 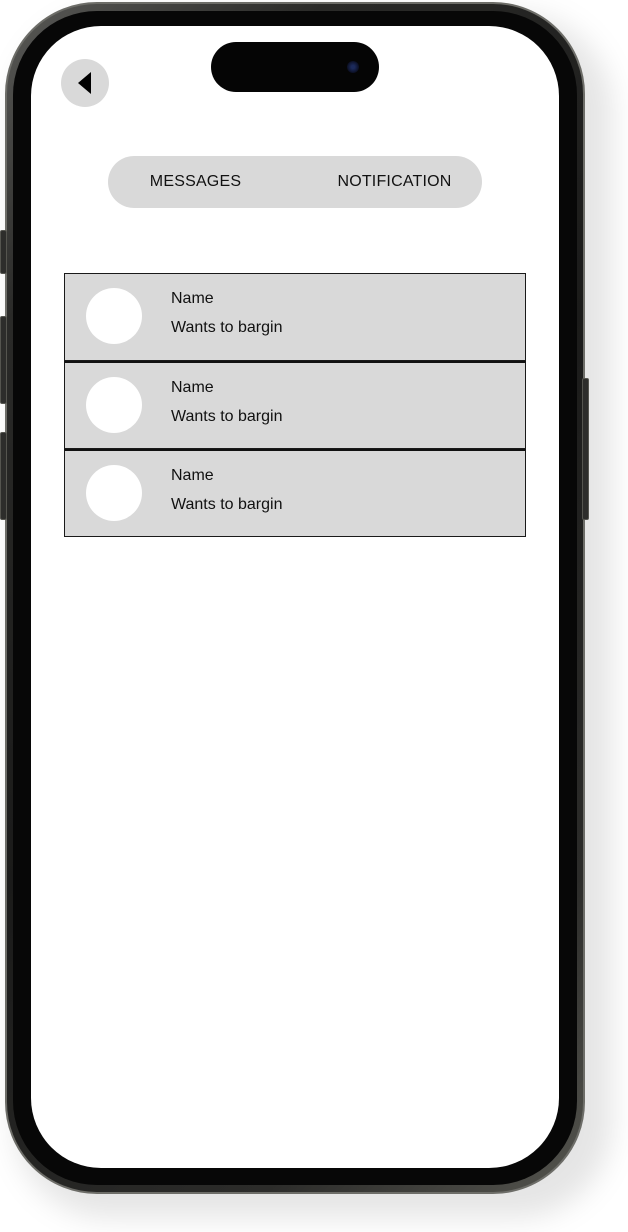 What do you see at coordinates (3, 476) in the screenshot?
I see `volume-down-button` at bounding box center [3, 476].